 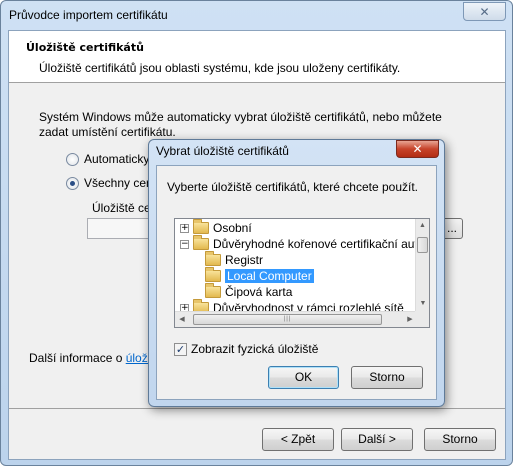 What do you see at coordinates (72, 159) in the screenshot?
I see `radio-button` at bounding box center [72, 159].